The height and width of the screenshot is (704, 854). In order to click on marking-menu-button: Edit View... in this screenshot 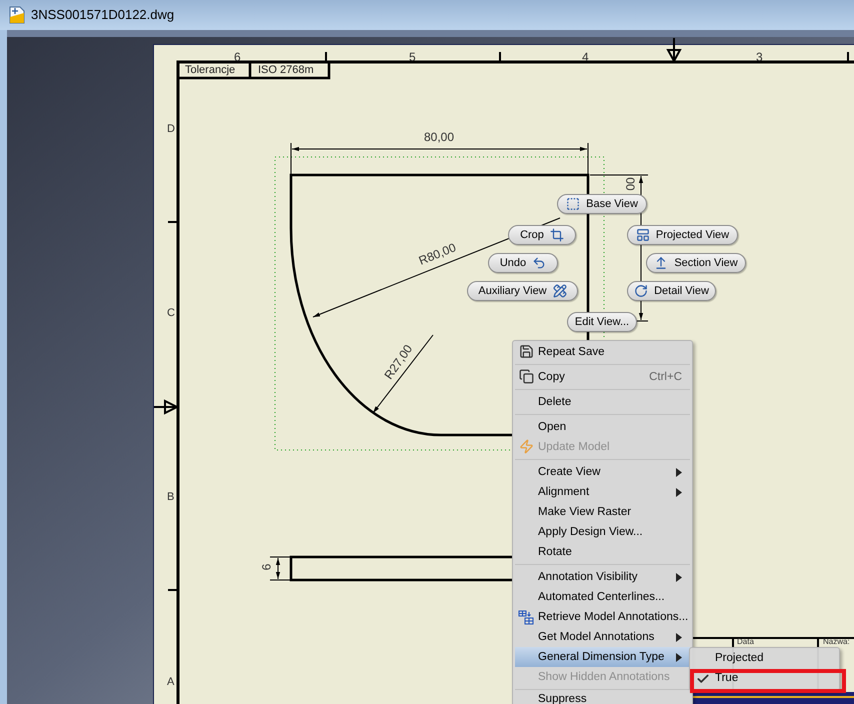, I will do `click(602, 322)`.